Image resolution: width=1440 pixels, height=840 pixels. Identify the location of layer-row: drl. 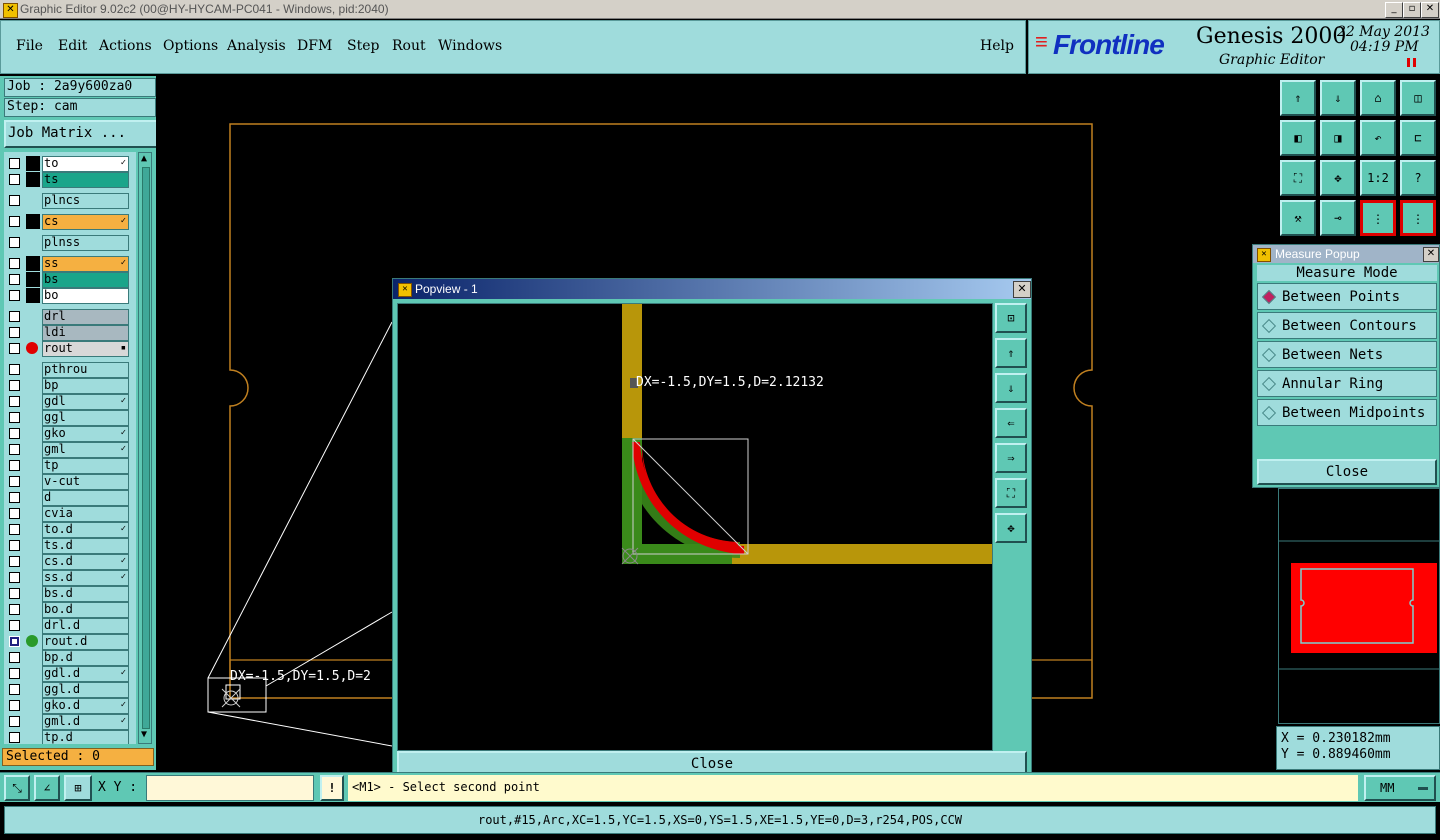
(70, 317).